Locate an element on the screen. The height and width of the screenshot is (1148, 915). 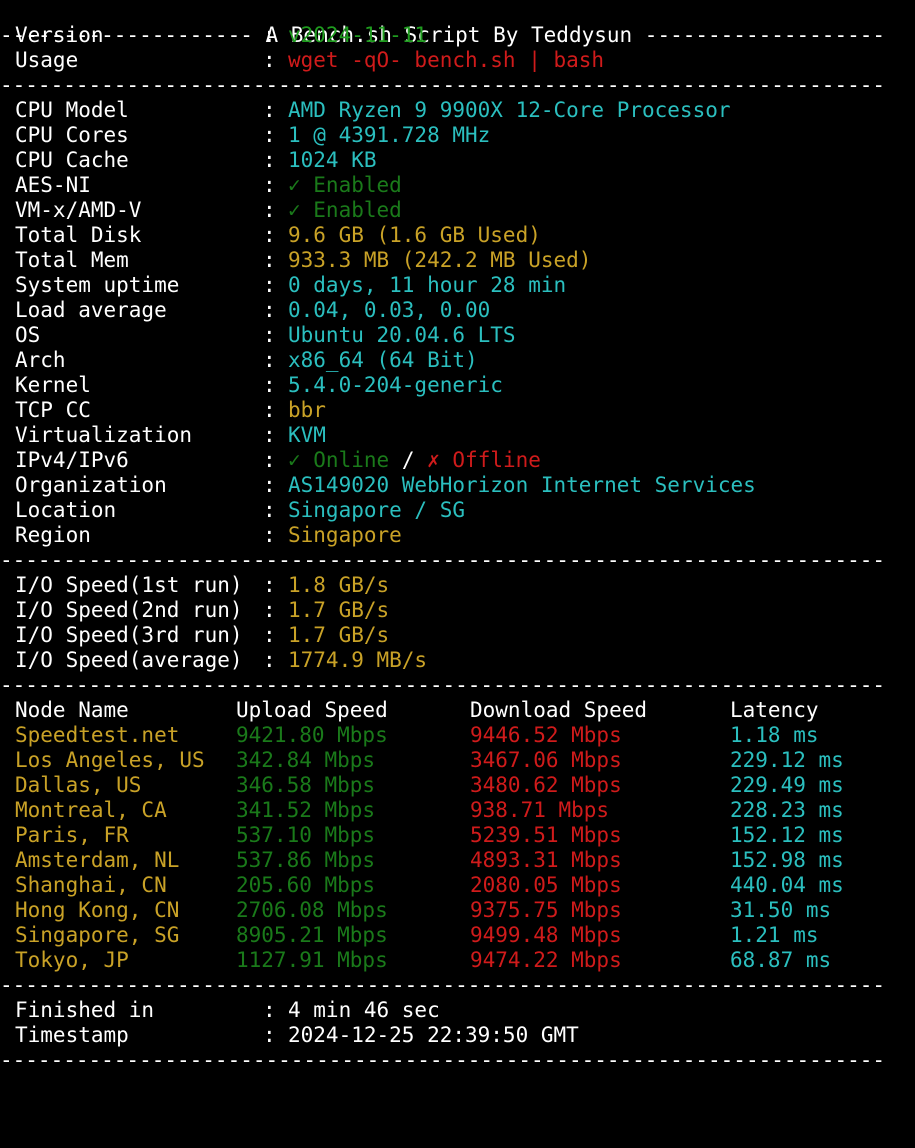
upload-speed: 537.86 Mbps is located at coordinates (306, 860).